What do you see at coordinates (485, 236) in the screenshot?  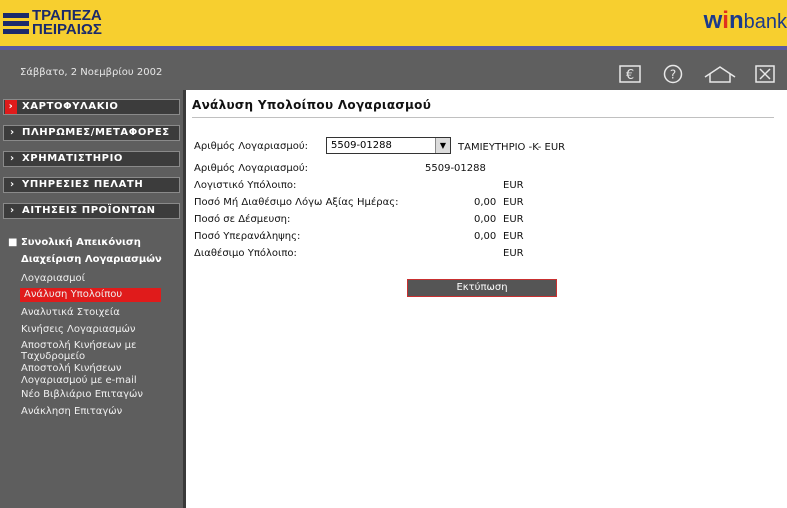 I see `row-value-overdraft: 0,00` at bounding box center [485, 236].